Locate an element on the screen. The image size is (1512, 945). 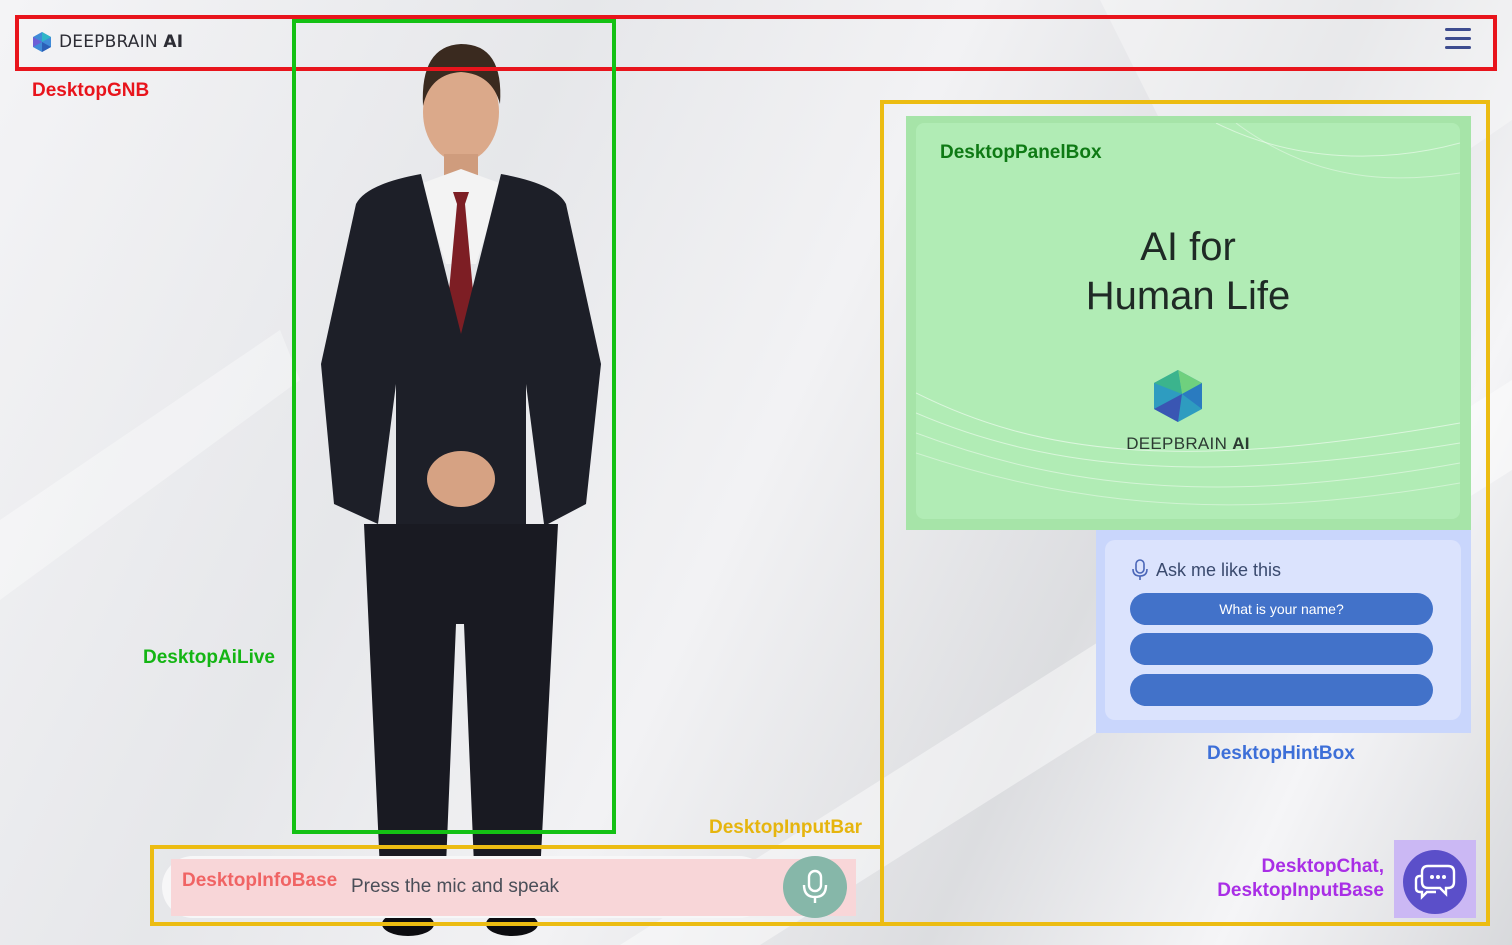
outline-joint is located at coordinates (884, 849).